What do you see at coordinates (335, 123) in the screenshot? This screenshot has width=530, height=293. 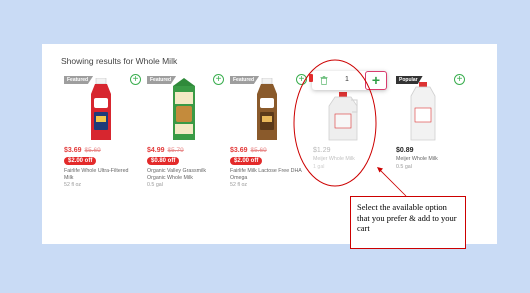 I see `highlight-ellipse` at bounding box center [335, 123].